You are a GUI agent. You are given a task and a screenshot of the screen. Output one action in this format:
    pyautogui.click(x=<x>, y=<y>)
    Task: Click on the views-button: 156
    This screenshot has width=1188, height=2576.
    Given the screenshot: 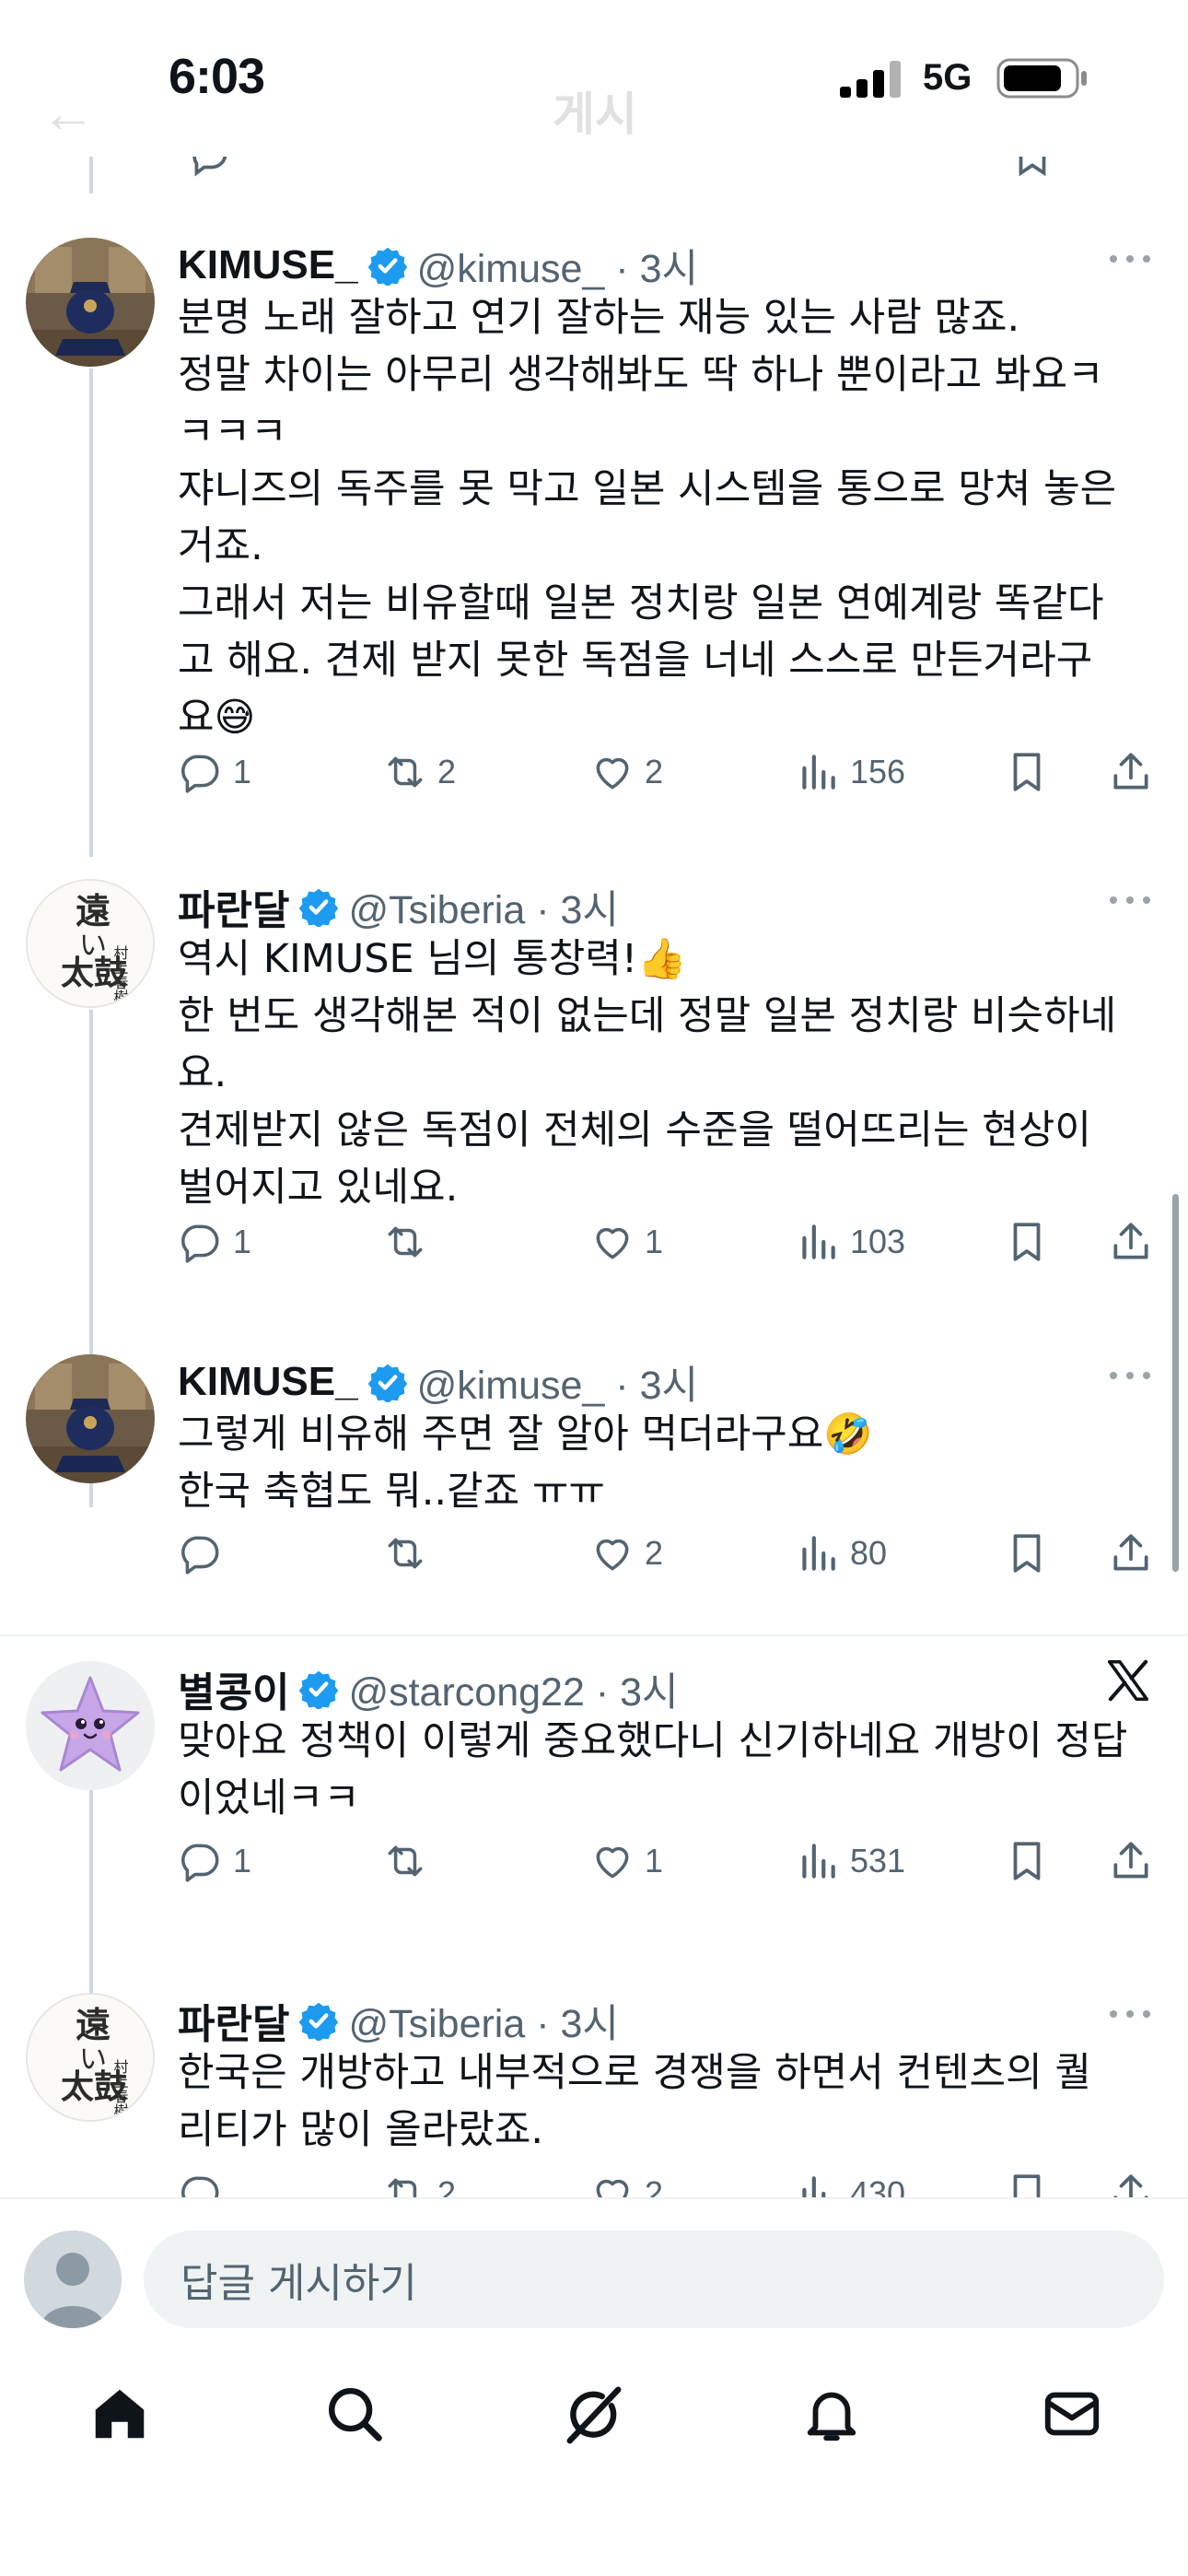 What is the action you would take?
    pyautogui.click(x=850, y=772)
    